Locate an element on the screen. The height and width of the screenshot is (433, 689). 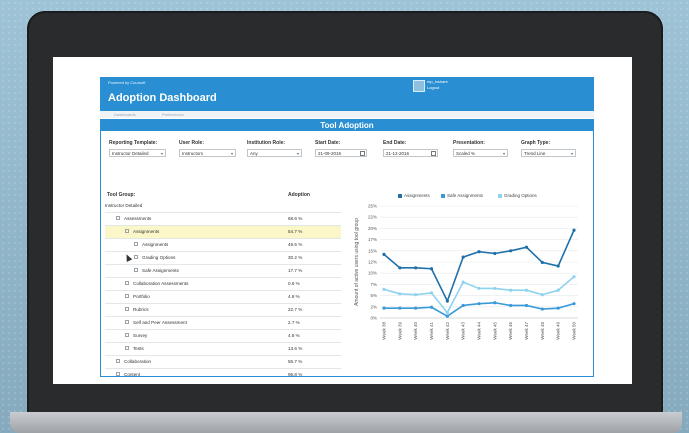
filter-label: Reporting Template: is located at coordinates (133, 143).